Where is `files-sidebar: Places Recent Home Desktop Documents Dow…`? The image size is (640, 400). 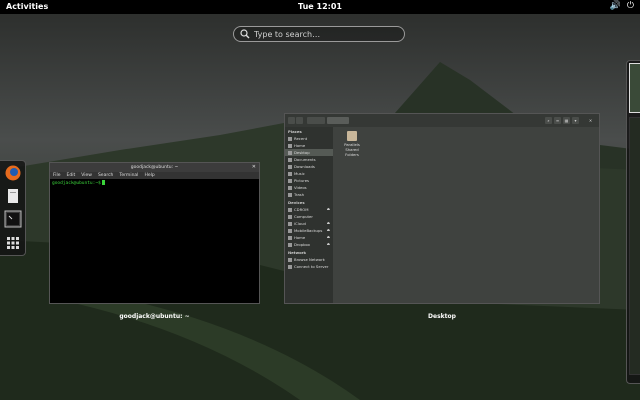 files-sidebar: Places Recent Home Desktop Documents Dow… is located at coordinates (309, 215).